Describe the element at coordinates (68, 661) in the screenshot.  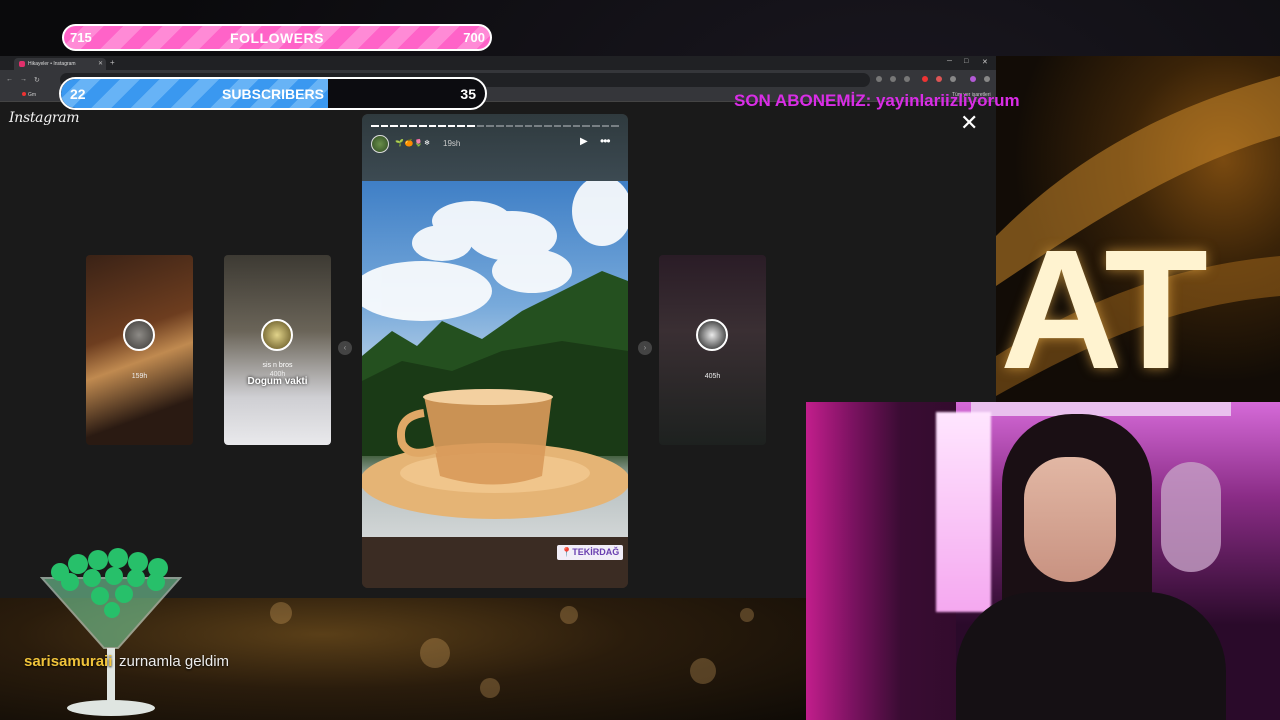
I see `chat-username: sarisamuraii` at that location.